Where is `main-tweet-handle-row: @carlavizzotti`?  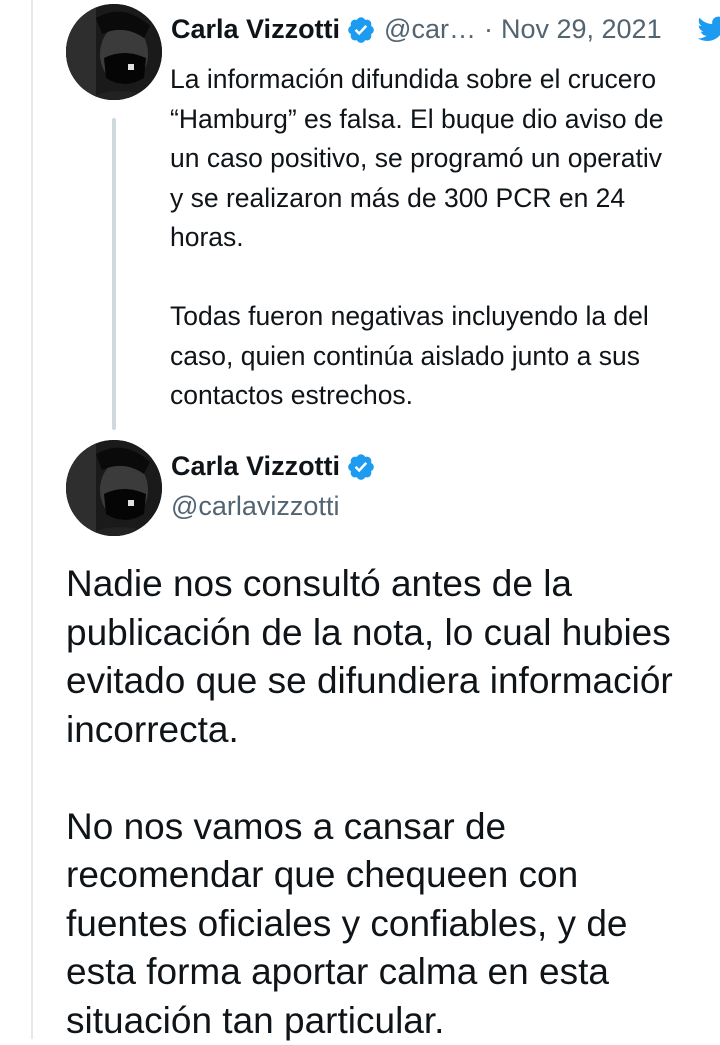 main-tweet-handle-row: @carlavizzotti is located at coordinates (255, 506).